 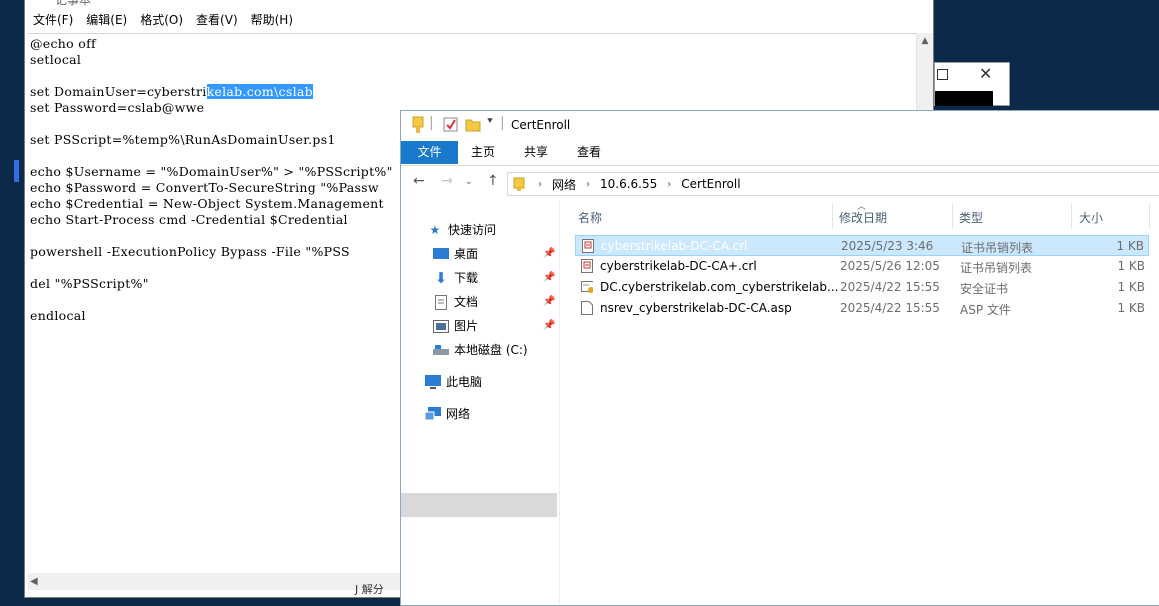 What do you see at coordinates (441, 278) in the screenshot?
I see `download-icon: ⬇` at bounding box center [441, 278].